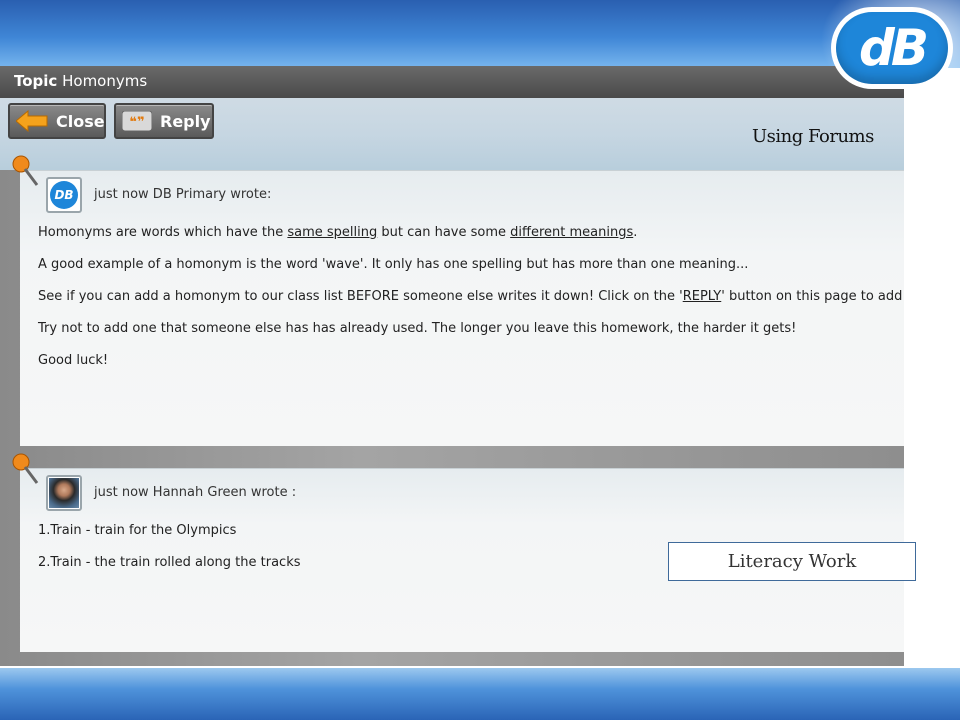 Image resolution: width=960 pixels, height=720 pixels. I want to click on db-logo: dB, so click(892, 48).